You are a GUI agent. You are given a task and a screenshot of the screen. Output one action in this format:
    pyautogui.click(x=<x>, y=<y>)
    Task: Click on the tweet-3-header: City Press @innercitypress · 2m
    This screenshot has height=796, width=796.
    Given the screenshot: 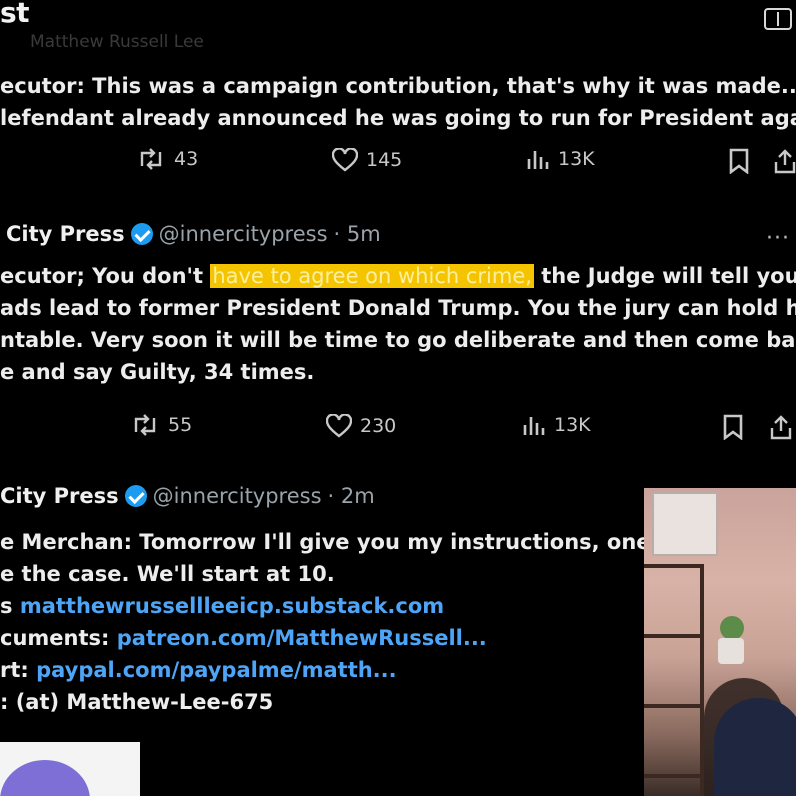 What is the action you would take?
    pyautogui.click(x=187, y=496)
    